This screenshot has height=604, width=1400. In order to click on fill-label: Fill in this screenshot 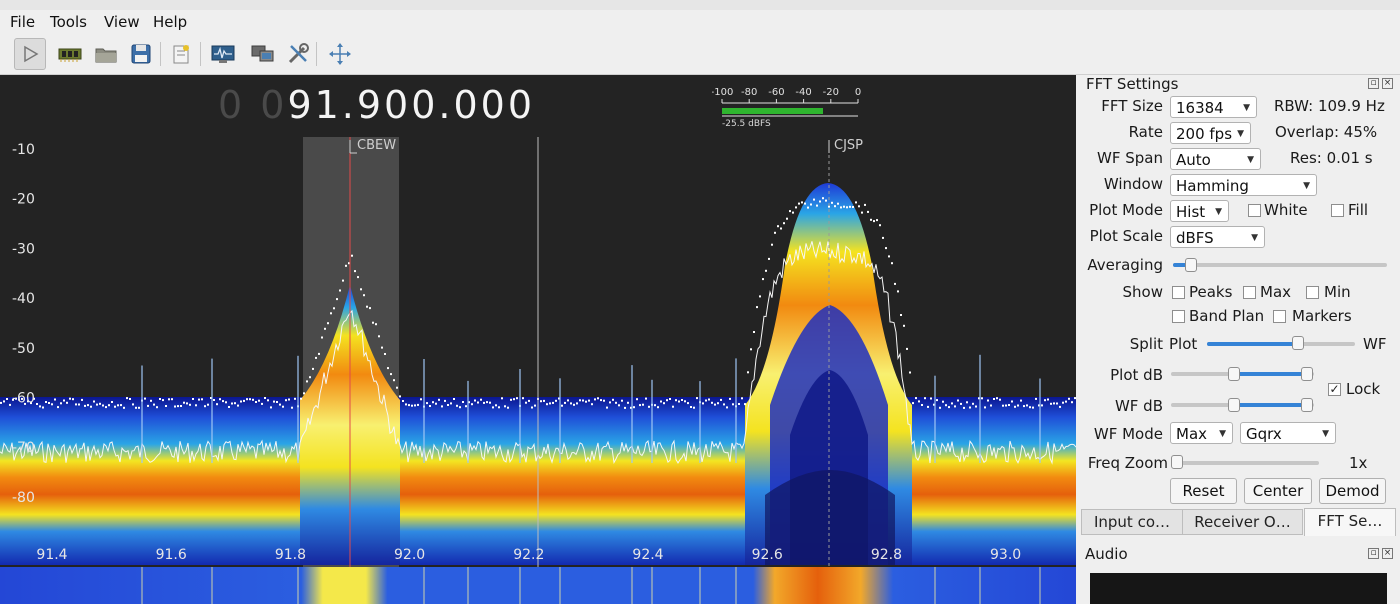, I will do `click(1358, 210)`.